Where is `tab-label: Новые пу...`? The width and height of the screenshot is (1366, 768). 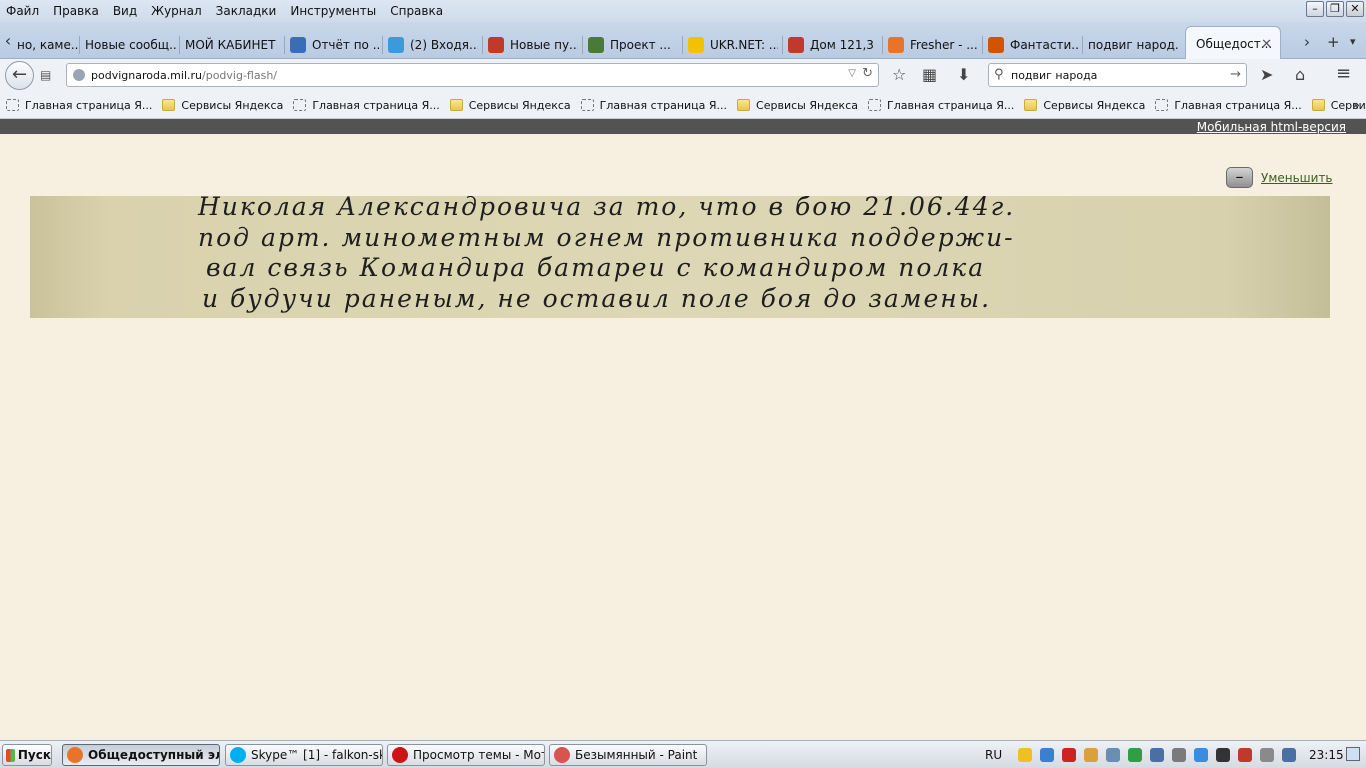 tab-label: Новые пу... is located at coordinates (544, 44).